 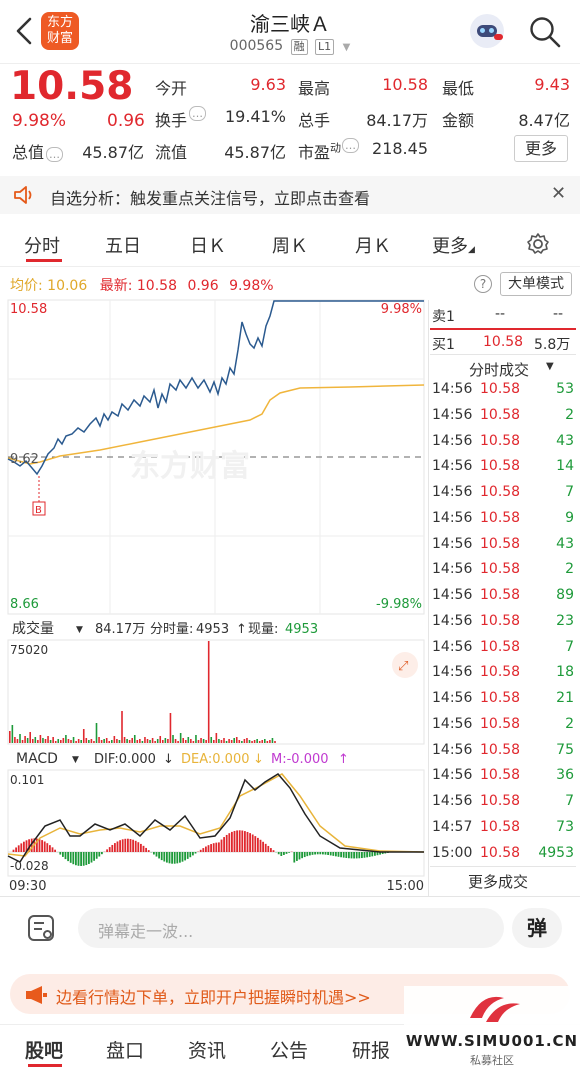 What do you see at coordinates (45, 1065) in the screenshot?
I see `bottom-tab-underline` at bounding box center [45, 1065].